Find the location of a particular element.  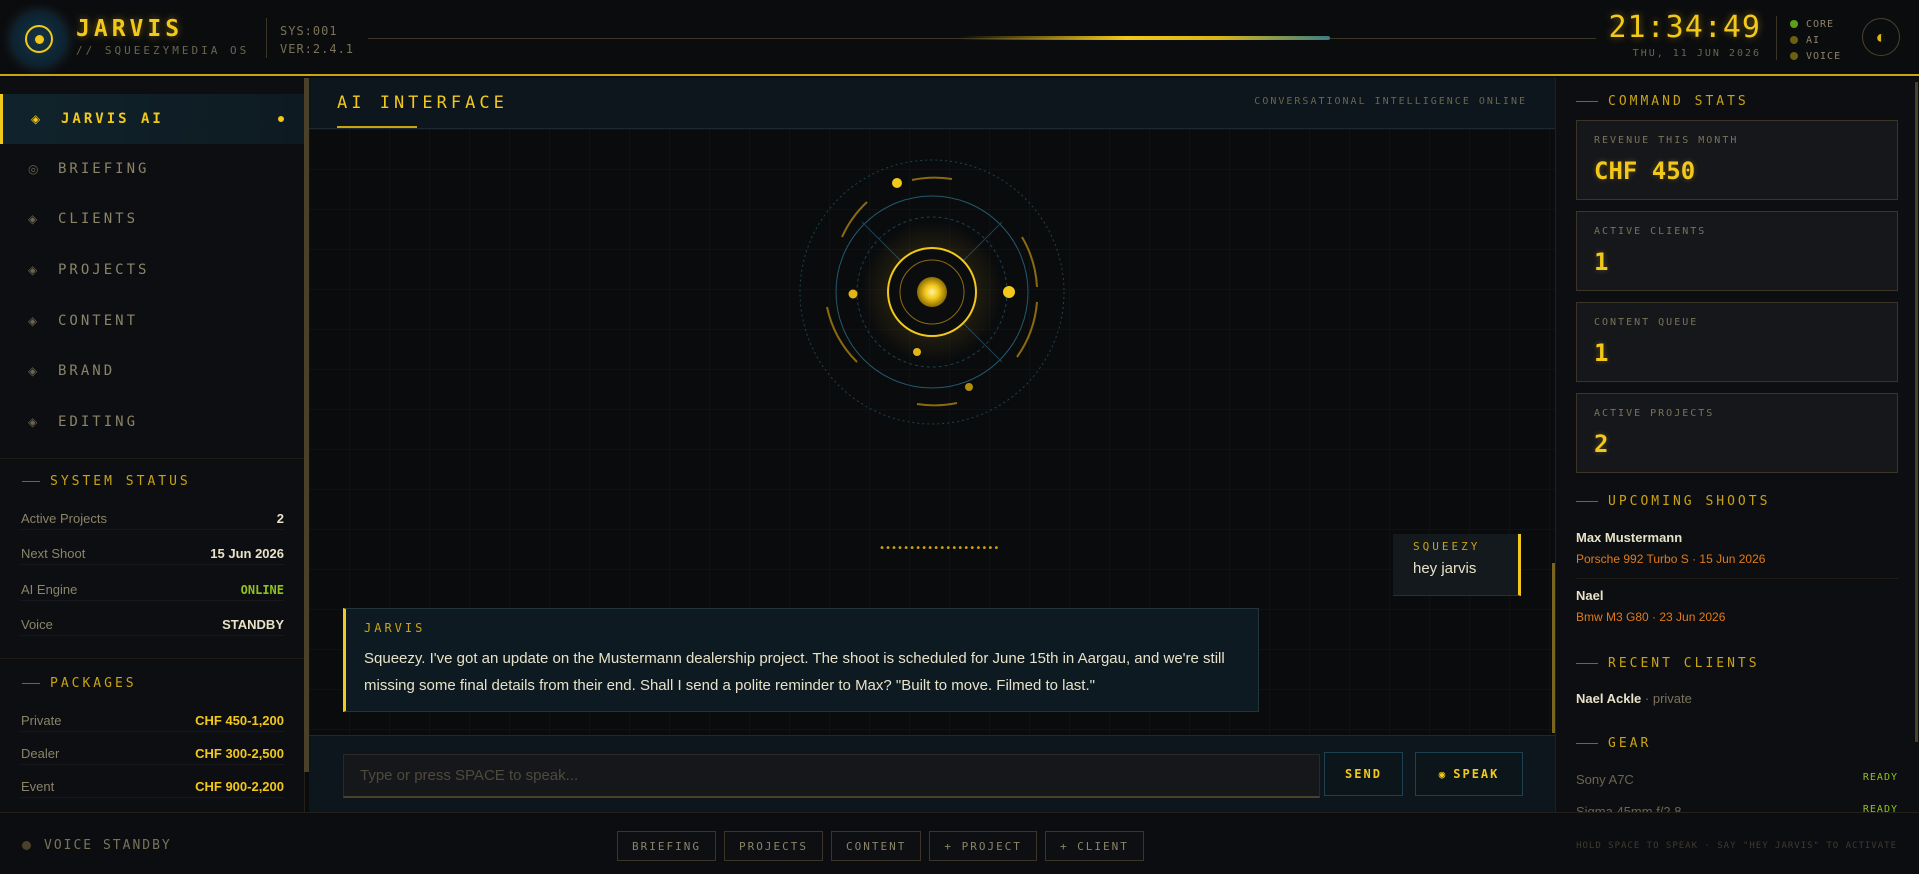

indicator-voice: VOICE is located at coordinates (1815, 56).